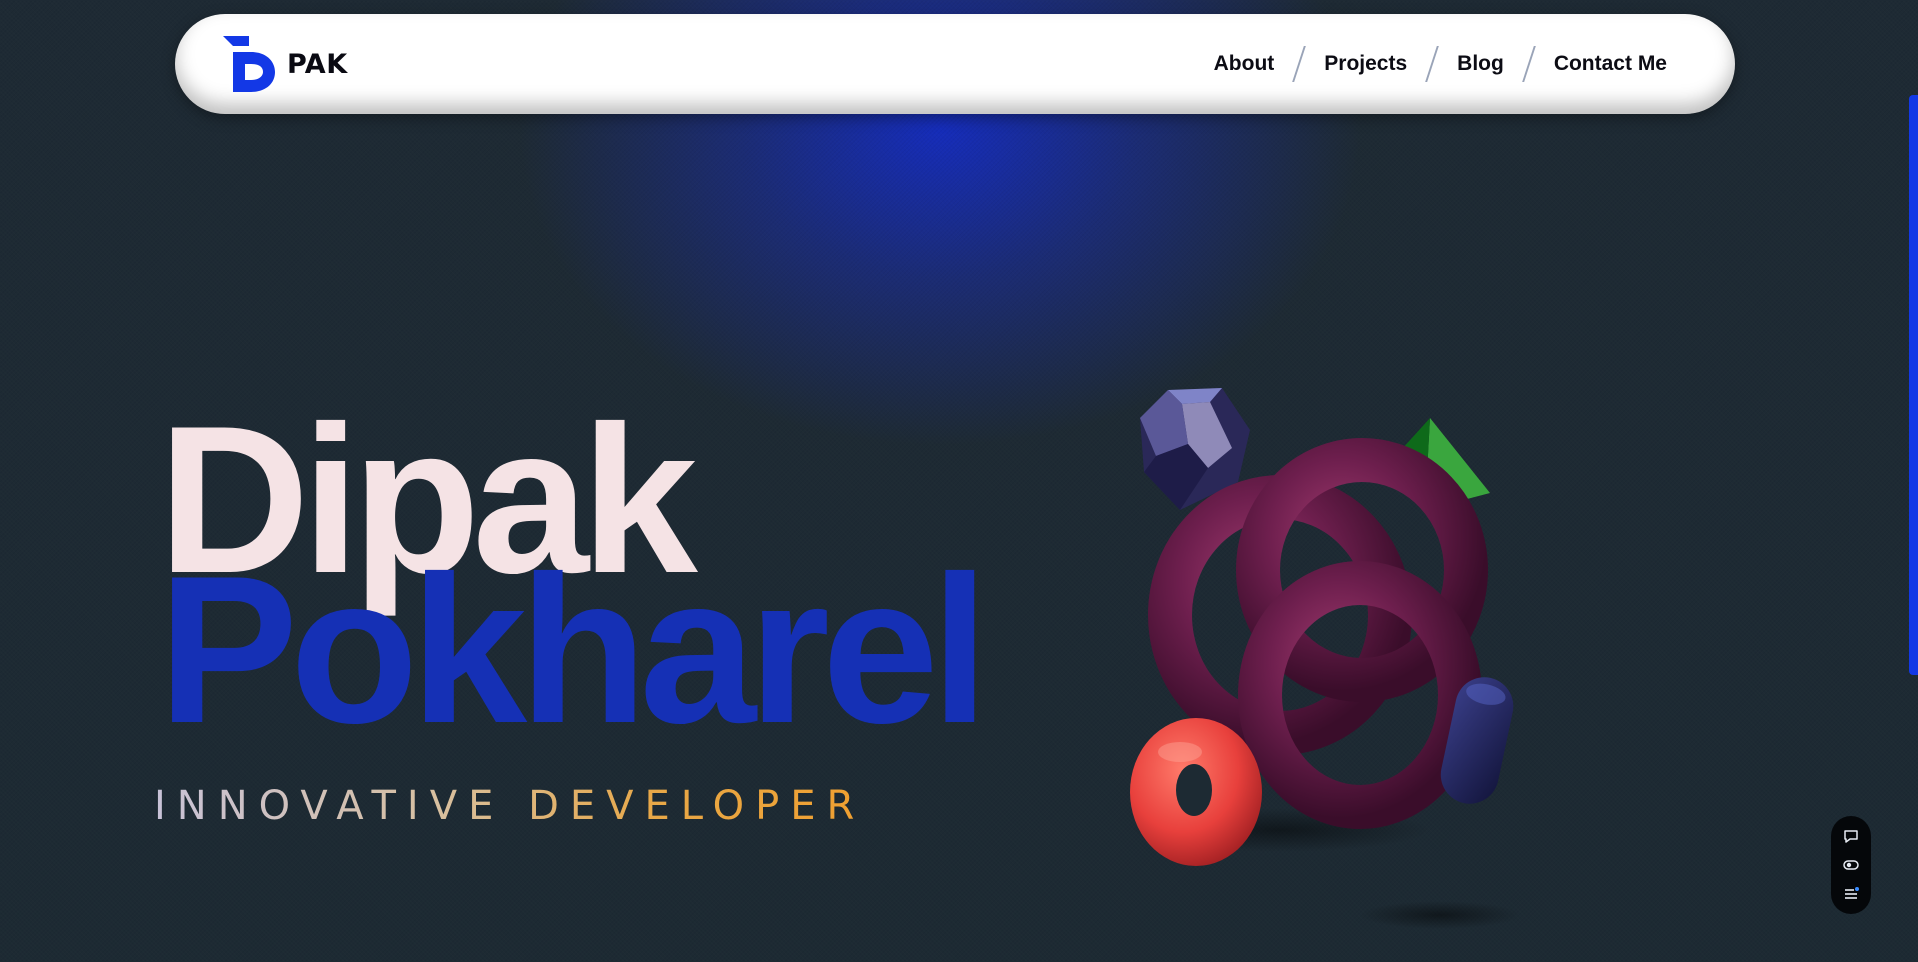 This screenshot has width=1918, height=962. Describe the element at coordinates (1610, 64) in the screenshot. I see `nav-contact-link: Contact Me` at that location.